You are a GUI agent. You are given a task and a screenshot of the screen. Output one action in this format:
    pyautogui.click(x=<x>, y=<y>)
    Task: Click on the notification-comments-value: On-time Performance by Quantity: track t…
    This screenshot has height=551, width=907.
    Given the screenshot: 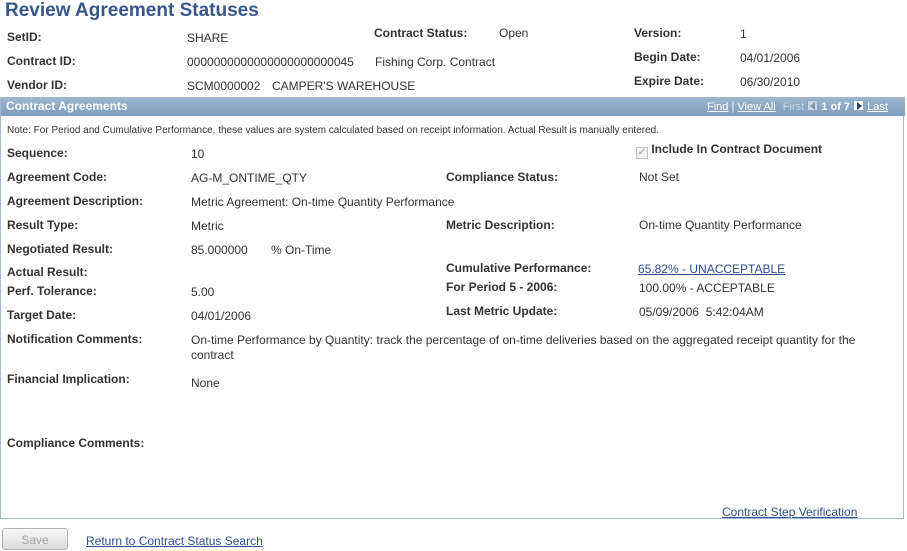 What is the action you would take?
    pyautogui.click(x=523, y=347)
    